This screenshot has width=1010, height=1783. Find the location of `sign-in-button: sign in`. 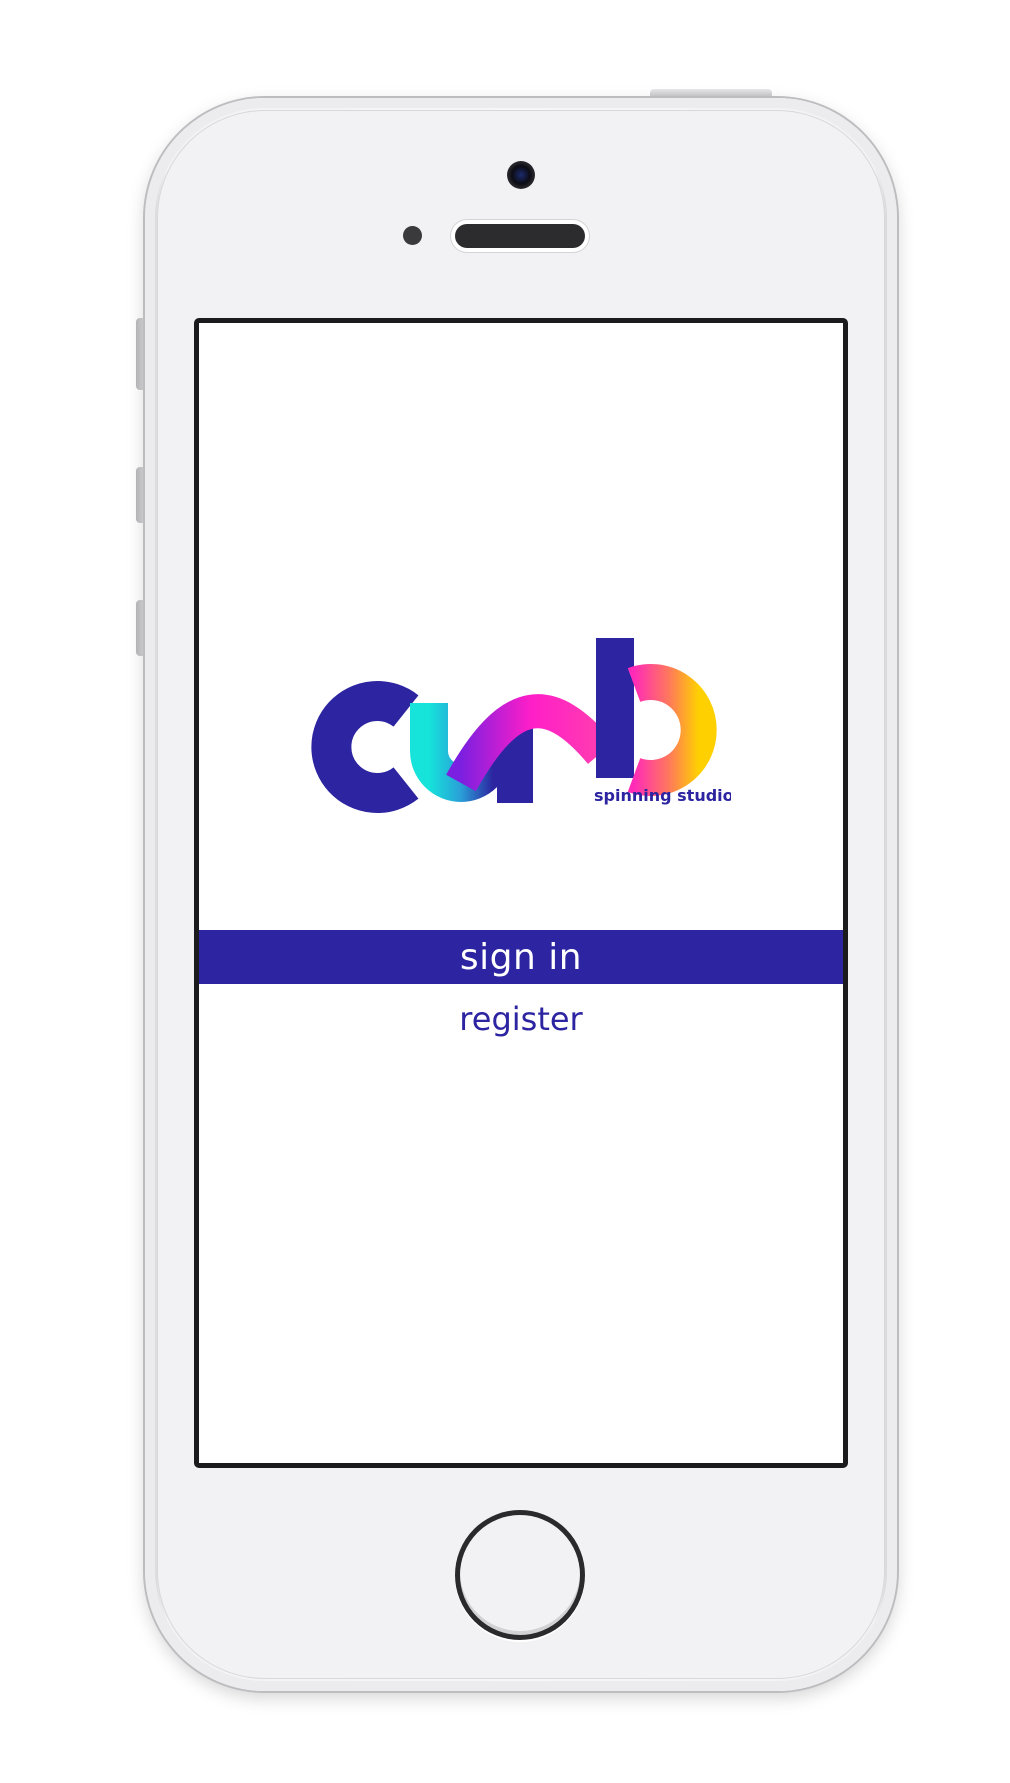

sign-in-button: sign in is located at coordinates (521, 957).